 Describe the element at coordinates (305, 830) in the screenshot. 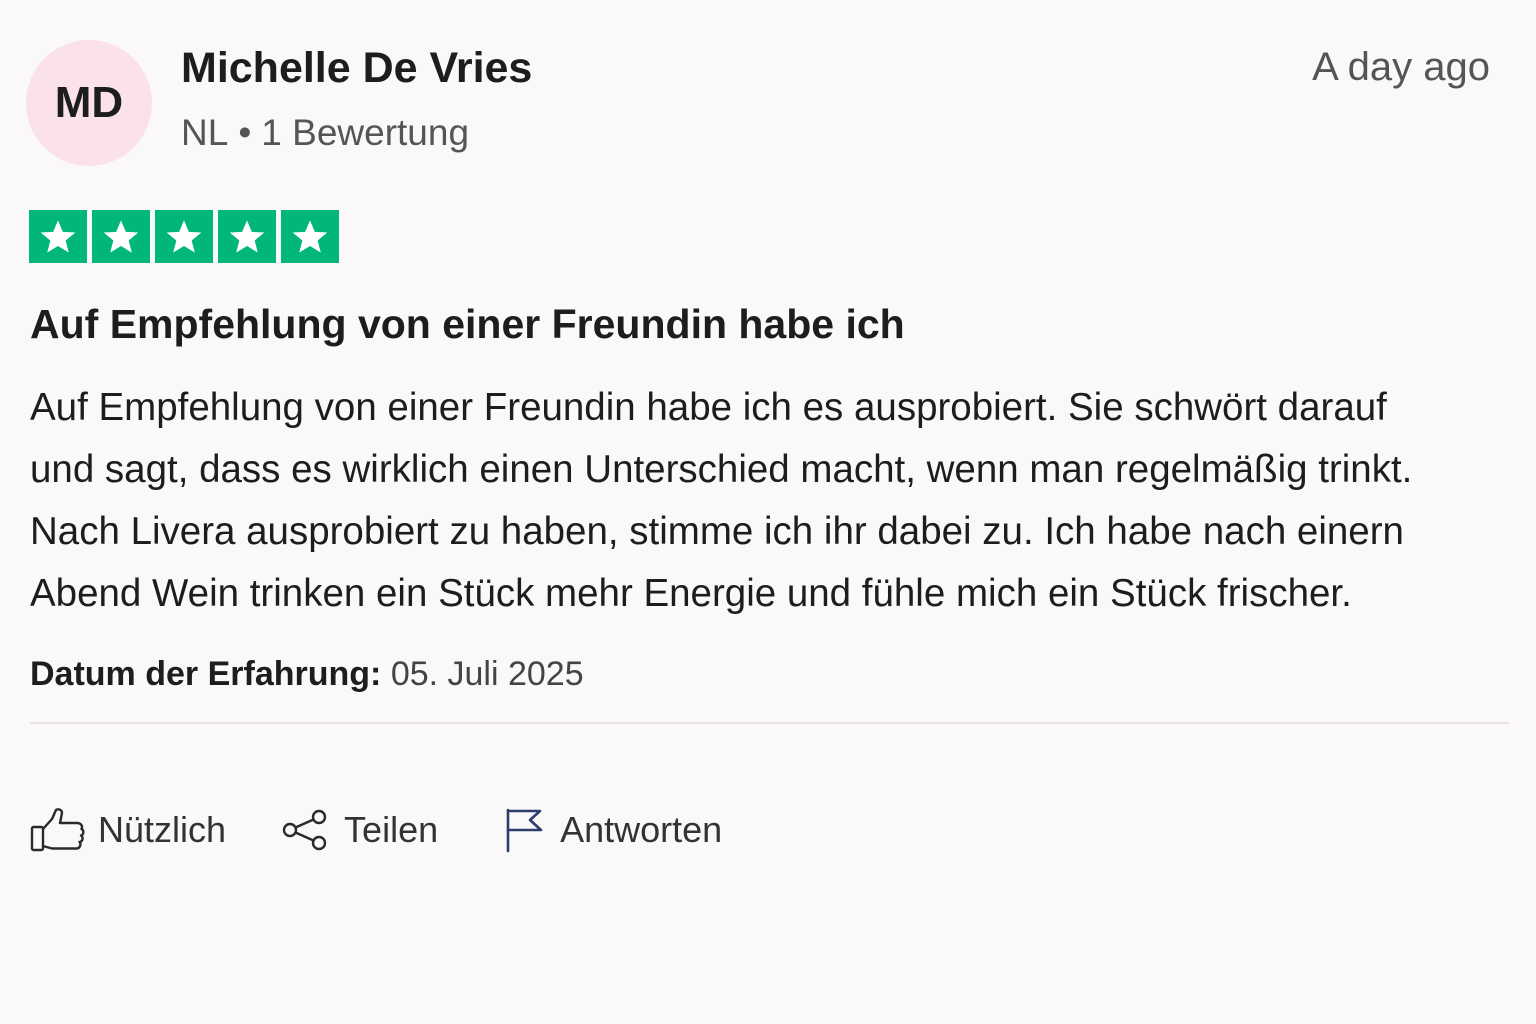

I see `share-icon` at that location.